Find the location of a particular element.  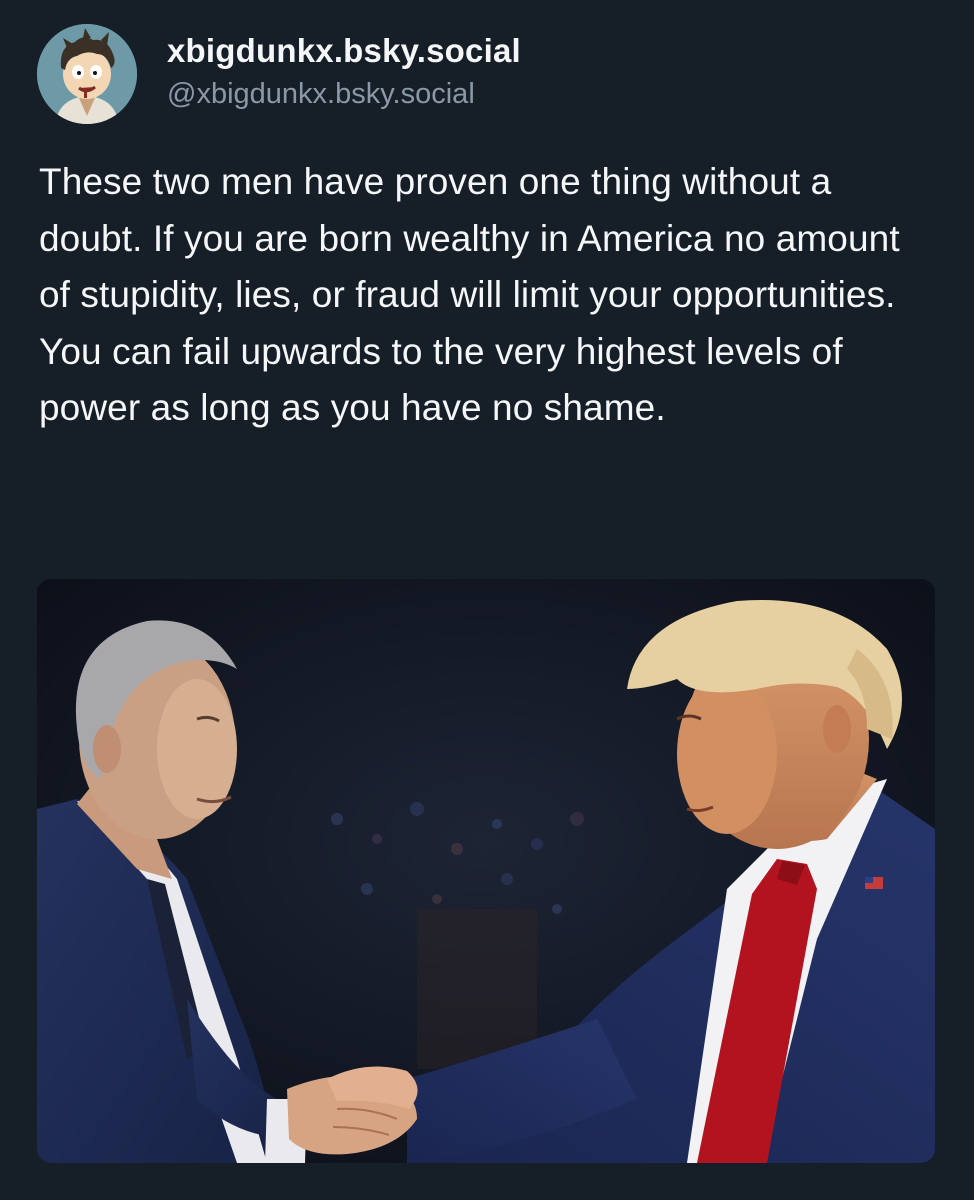

avatar is located at coordinates (87, 74).